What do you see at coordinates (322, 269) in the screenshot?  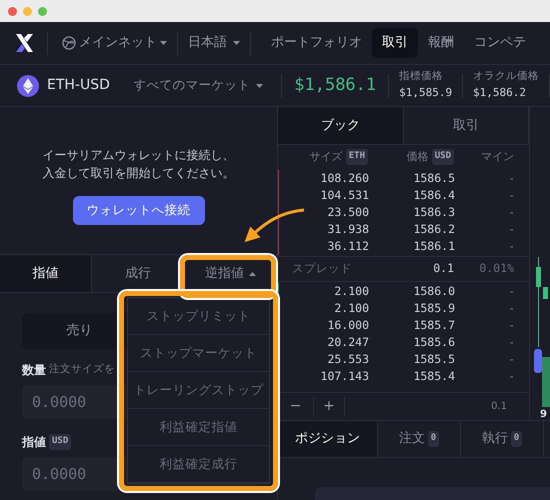 I see `spread-label: スプレッド` at bounding box center [322, 269].